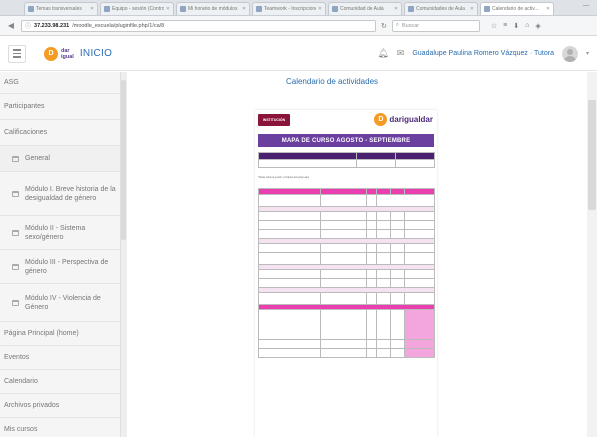 The width and height of the screenshot is (597, 437). What do you see at coordinates (60, 159) in the screenshot?
I see `sidebar-item-general: General` at bounding box center [60, 159].